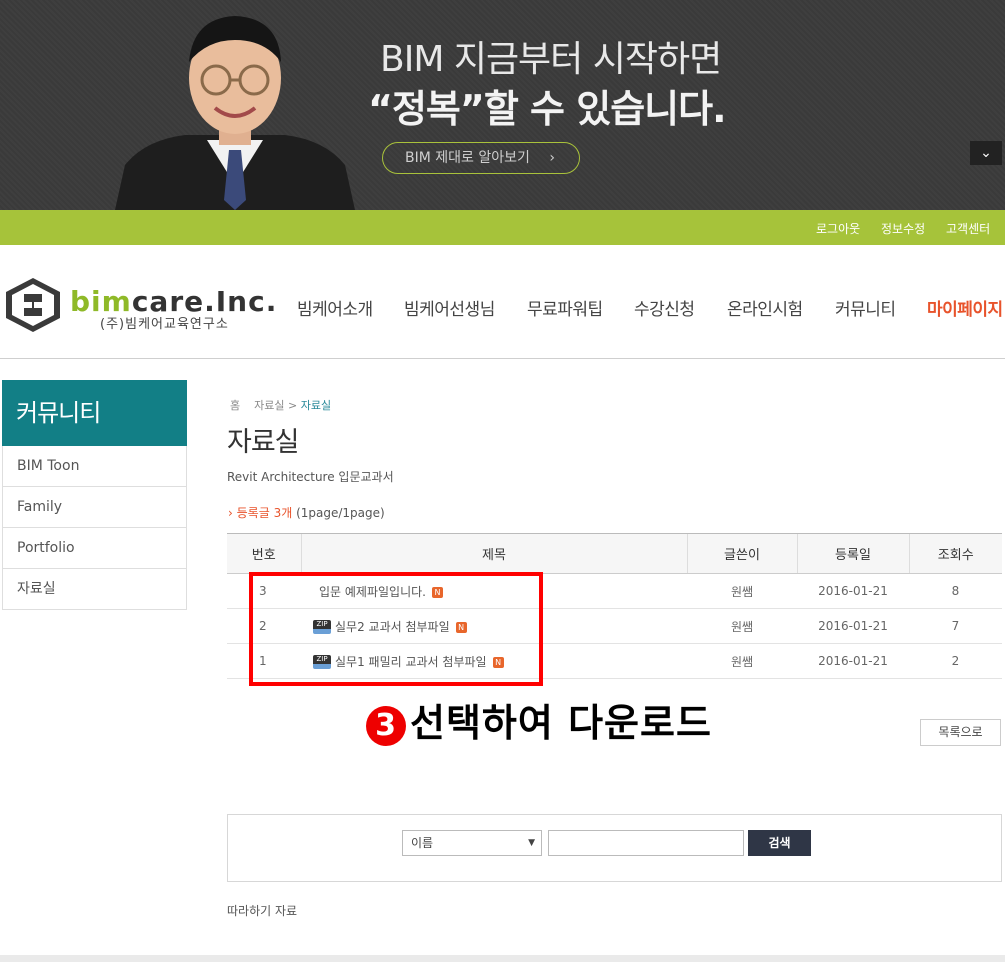 The width and height of the screenshot is (1005, 962). What do you see at coordinates (955, 626) in the screenshot?
I see `row-views: 7` at bounding box center [955, 626].